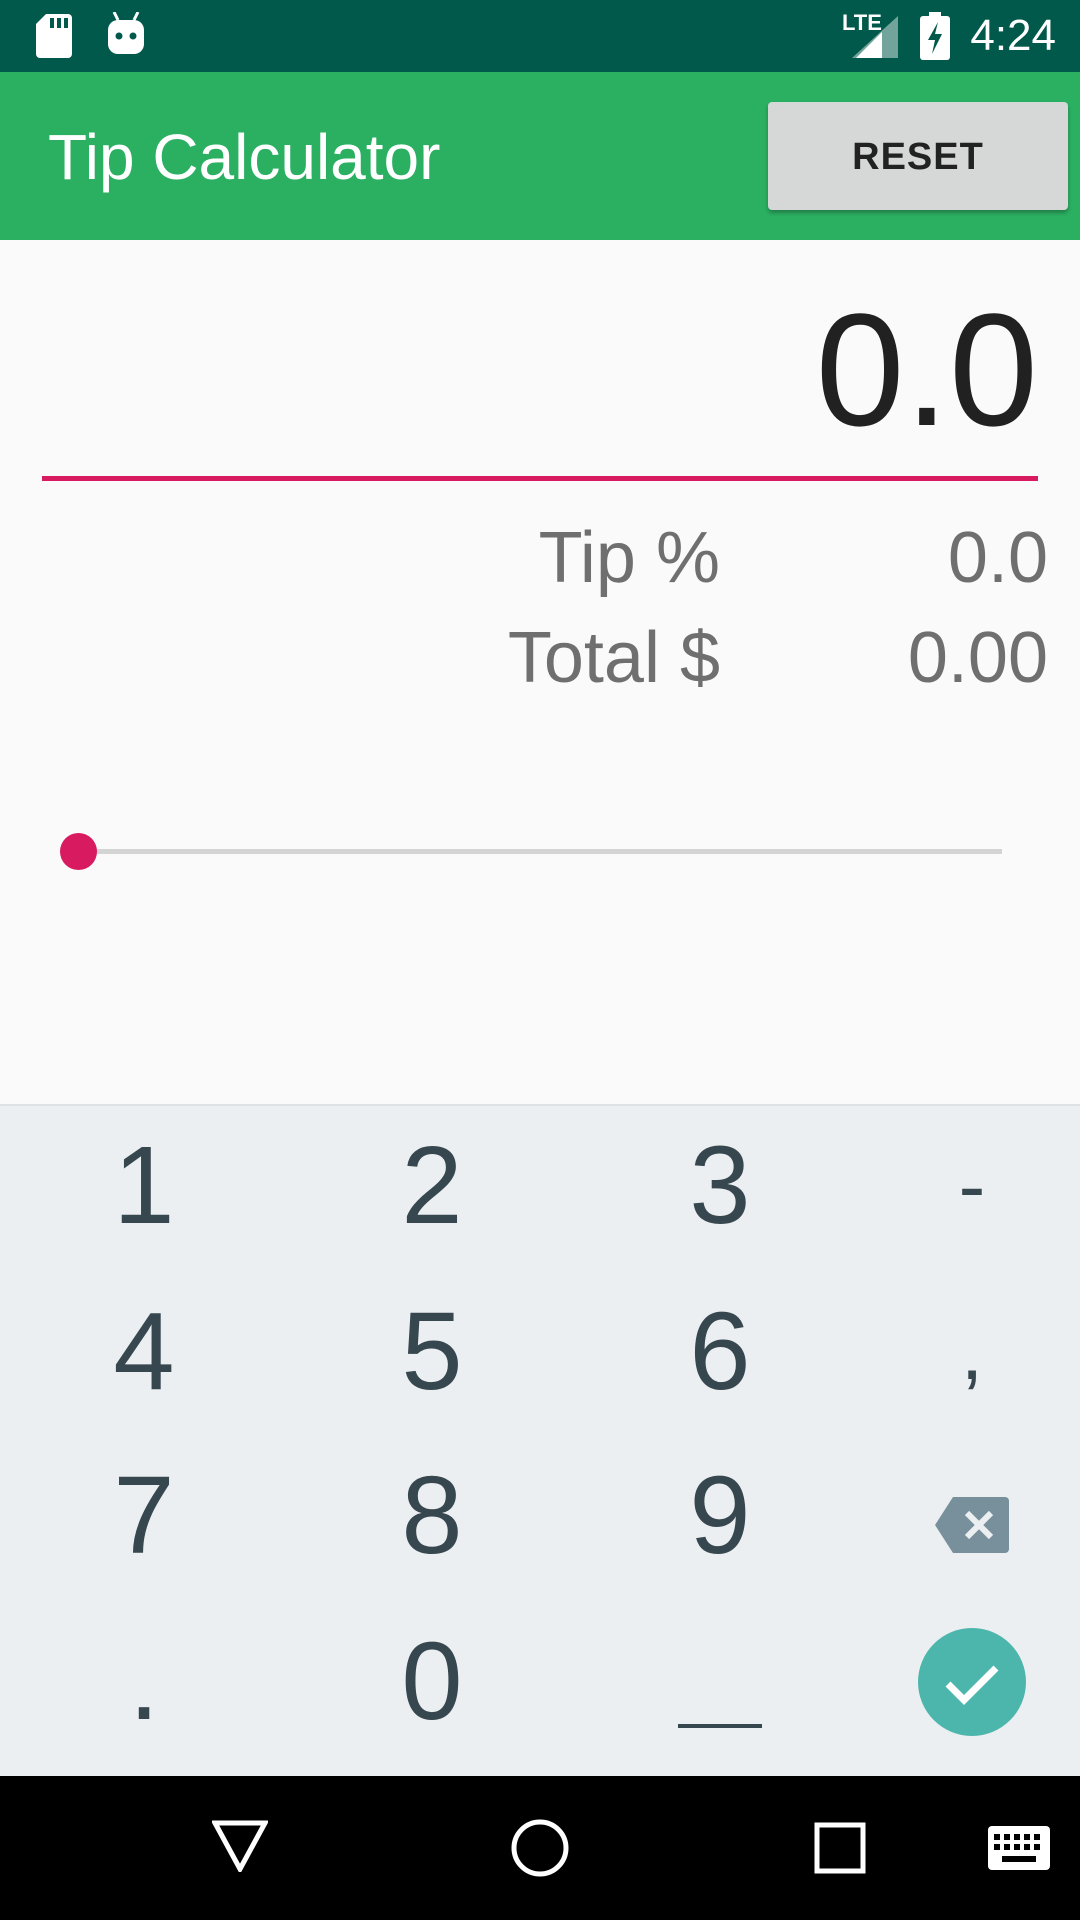 Image resolution: width=1080 pixels, height=1920 pixels. What do you see at coordinates (840, 1848) in the screenshot?
I see `recents-icon` at bounding box center [840, 1848].